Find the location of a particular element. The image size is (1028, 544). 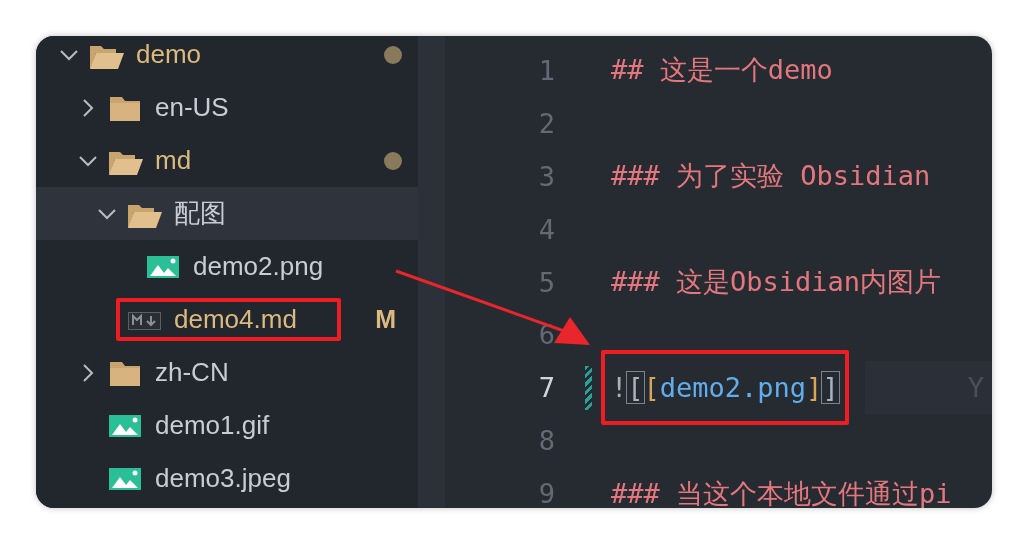

file-name: demo1.gif is located at coordinates (212, 425).